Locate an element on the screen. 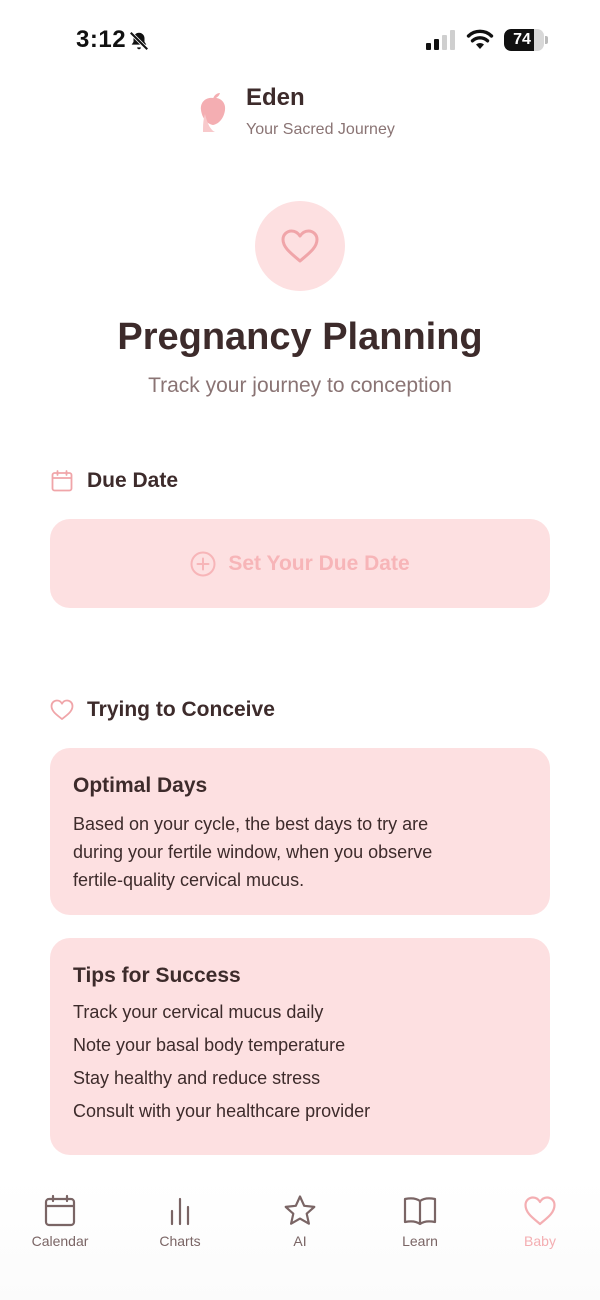 The height and width of the screenshot is (1300, 600). tip-item: Note your basal body temperature is located at coordinates (209, 1045).